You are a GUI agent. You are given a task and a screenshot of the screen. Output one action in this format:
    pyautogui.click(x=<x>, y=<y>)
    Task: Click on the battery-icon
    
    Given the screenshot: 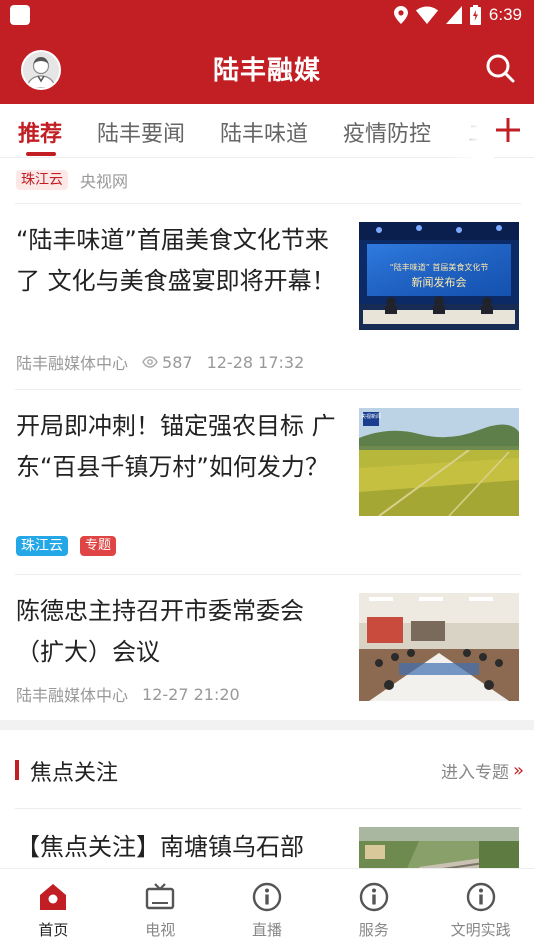 What is the action you would take?
    pyautogui.click(x=475, y=15)
    